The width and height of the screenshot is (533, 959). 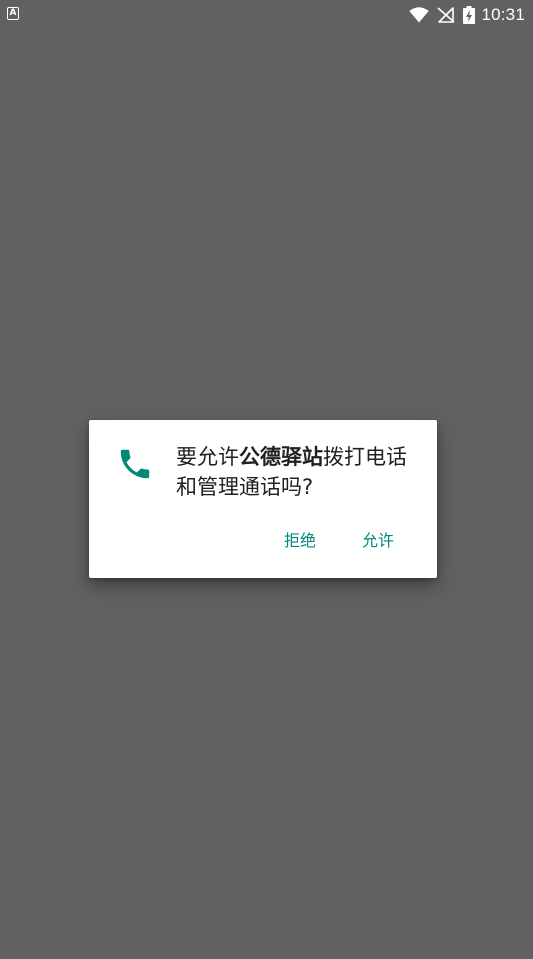 What do you see at coordinates (301, 472) in the screenshot?
I see `permission-message: 要允许公德驿站拨打电话和管理通话吗?` at bounding box center [301, 472].